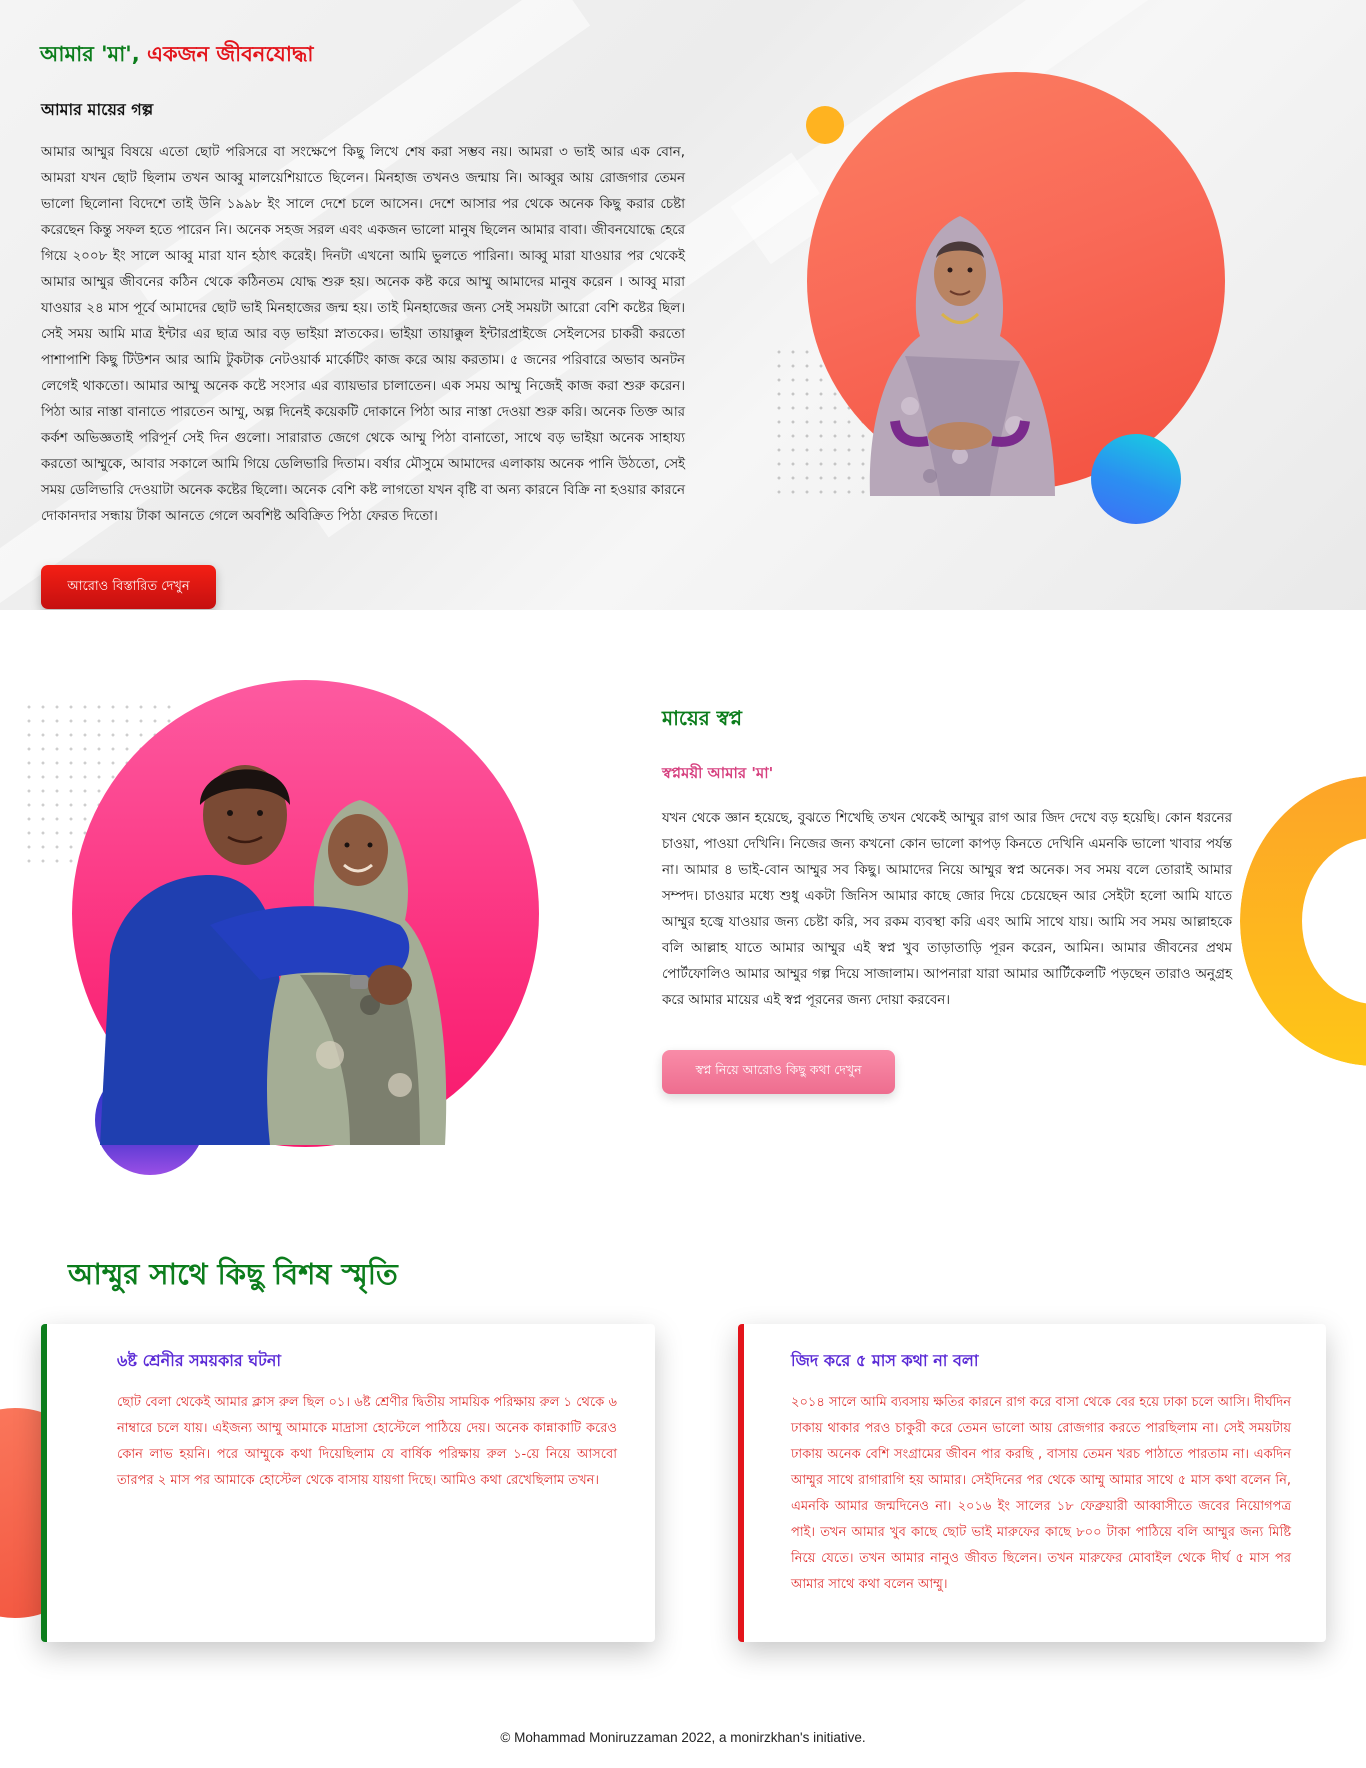 The height and width of the screenshot is (1768, 1366). What do you see at coordinates (233, 1274) in the screenshot?
I see `memories-title: আম্মুর সাথে কিছু বিশষ স্মৃতি` at bounding box center [233, 1274].